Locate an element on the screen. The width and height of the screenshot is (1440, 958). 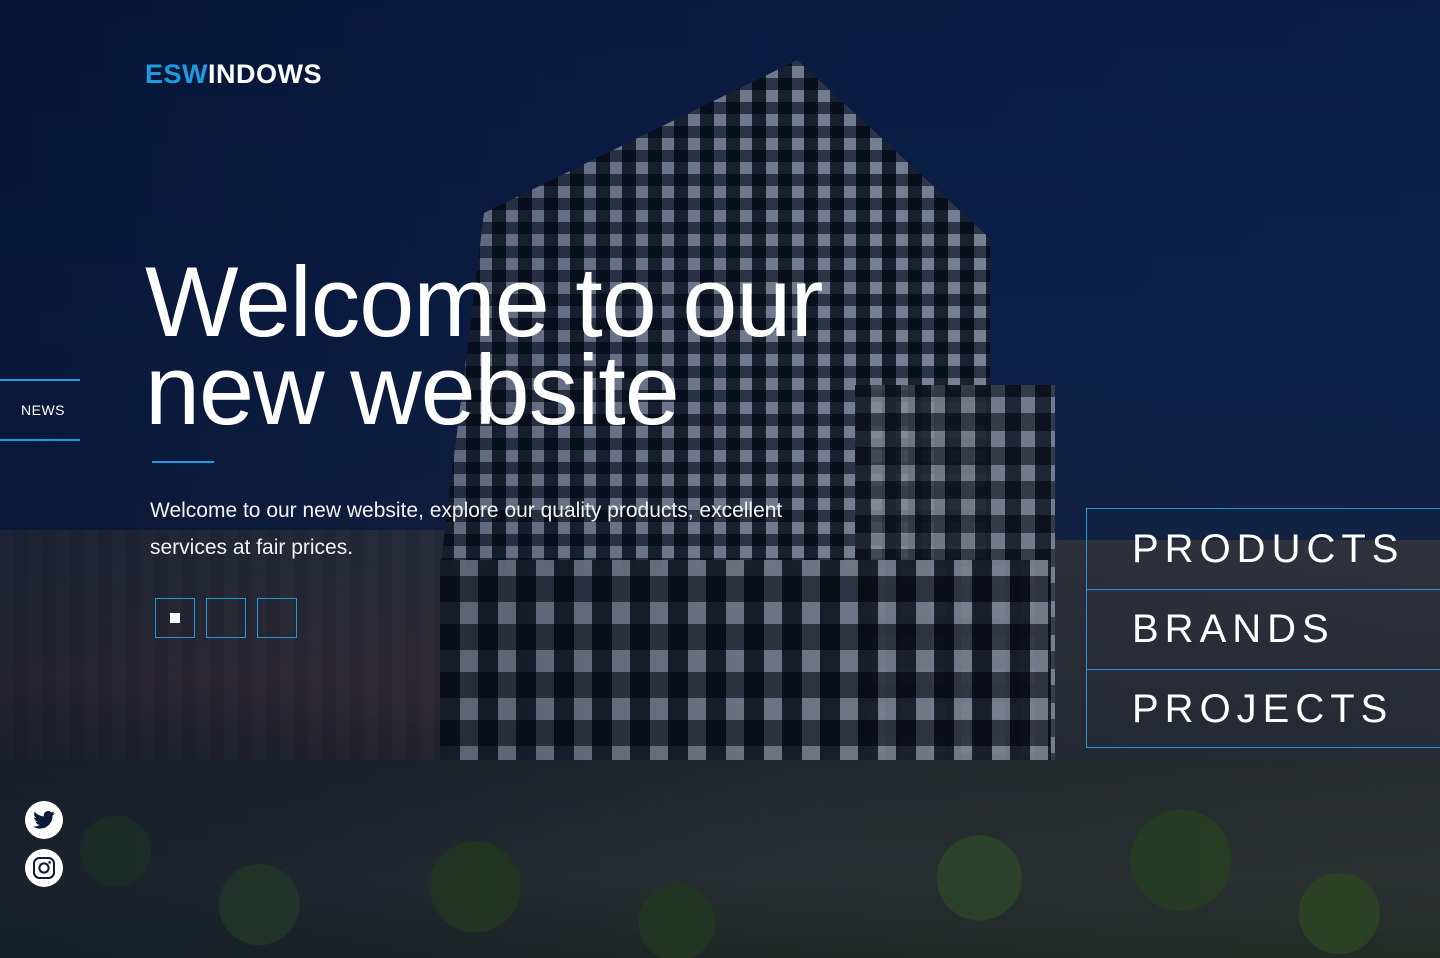
logo-text: INDOWS is located at coordinates (265, 74).